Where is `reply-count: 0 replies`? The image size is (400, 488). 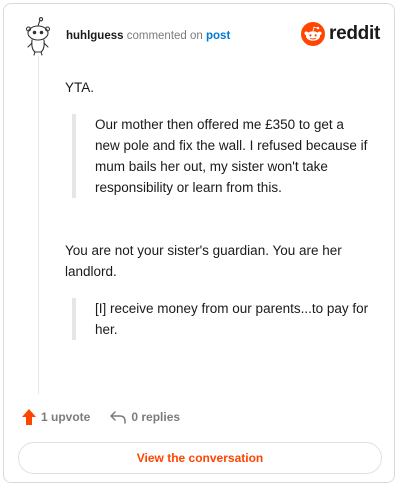 reply-count: 0 replies is located at coordinates (156, 417).